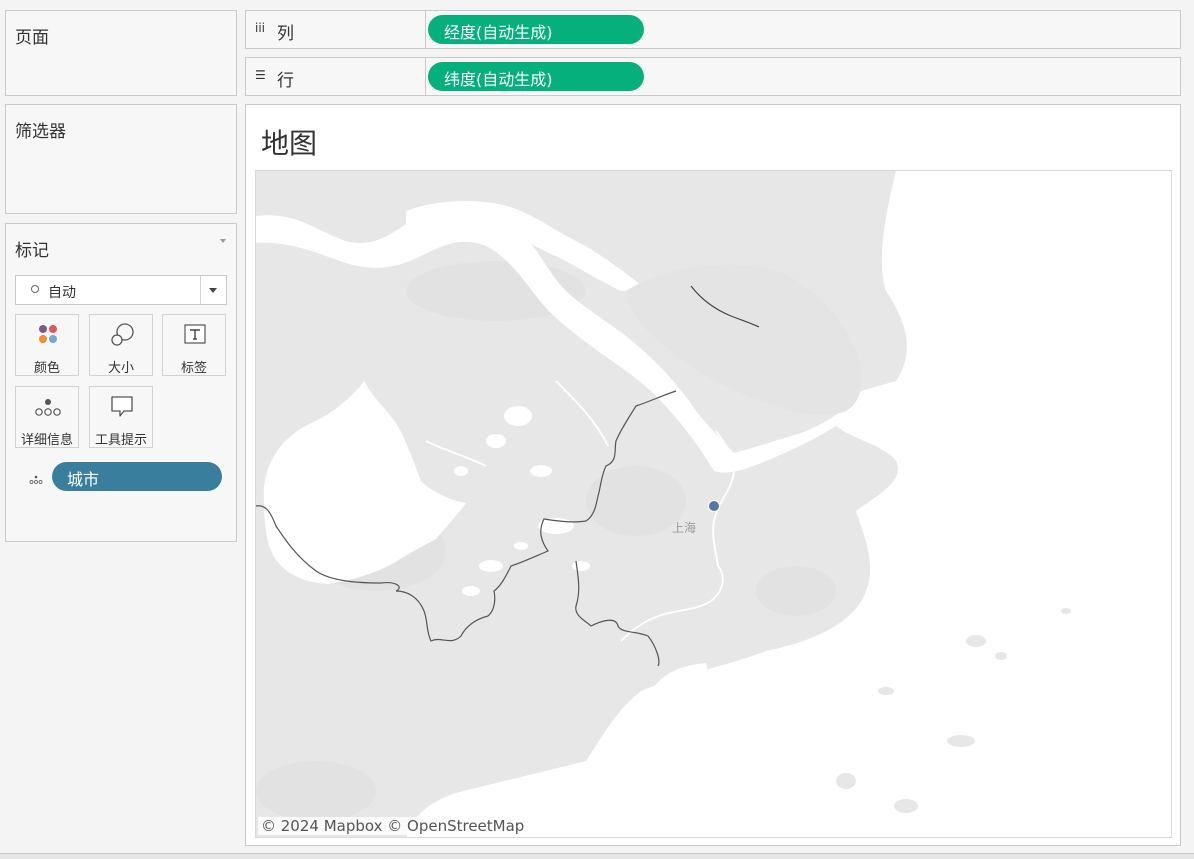 The image size is (1194, 859). Describe the element at coordinates (285, 81) in the screenshot. I see `rows-shelf-label: 行` at that location.